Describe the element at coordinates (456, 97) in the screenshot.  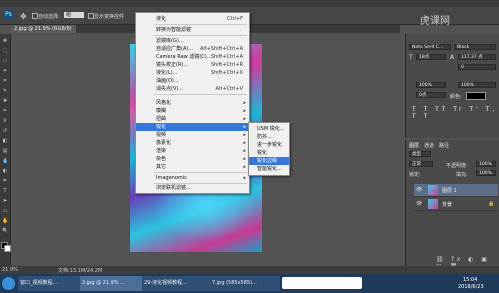
I see `color-label: 颜色:` at that location.